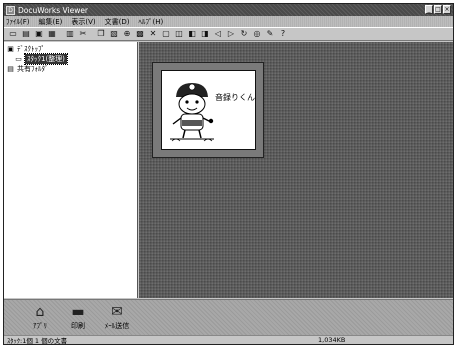 The width and height of the screenshot is (457, 348). I want to click on status-text: ｽﾀｯｸ:1個 1 個の文書, so click(37, 341).